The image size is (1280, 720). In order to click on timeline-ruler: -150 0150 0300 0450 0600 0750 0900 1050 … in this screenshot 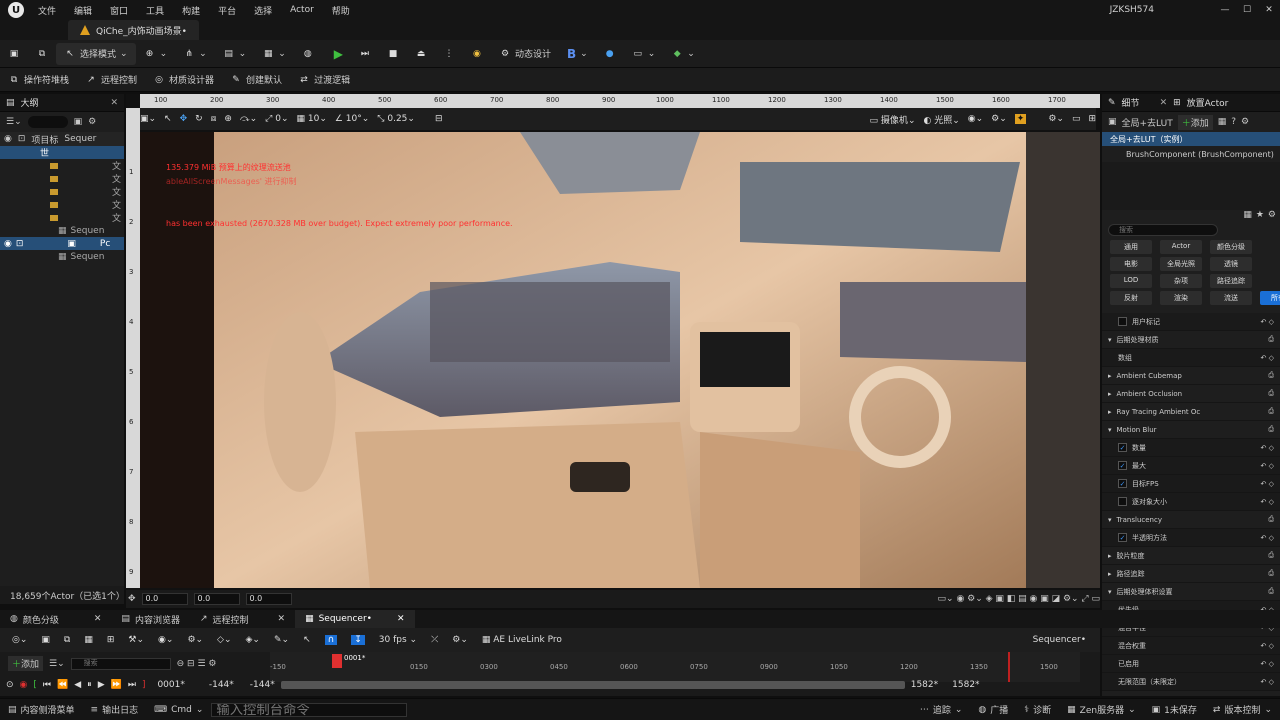, I will do `click(675, 667)`.